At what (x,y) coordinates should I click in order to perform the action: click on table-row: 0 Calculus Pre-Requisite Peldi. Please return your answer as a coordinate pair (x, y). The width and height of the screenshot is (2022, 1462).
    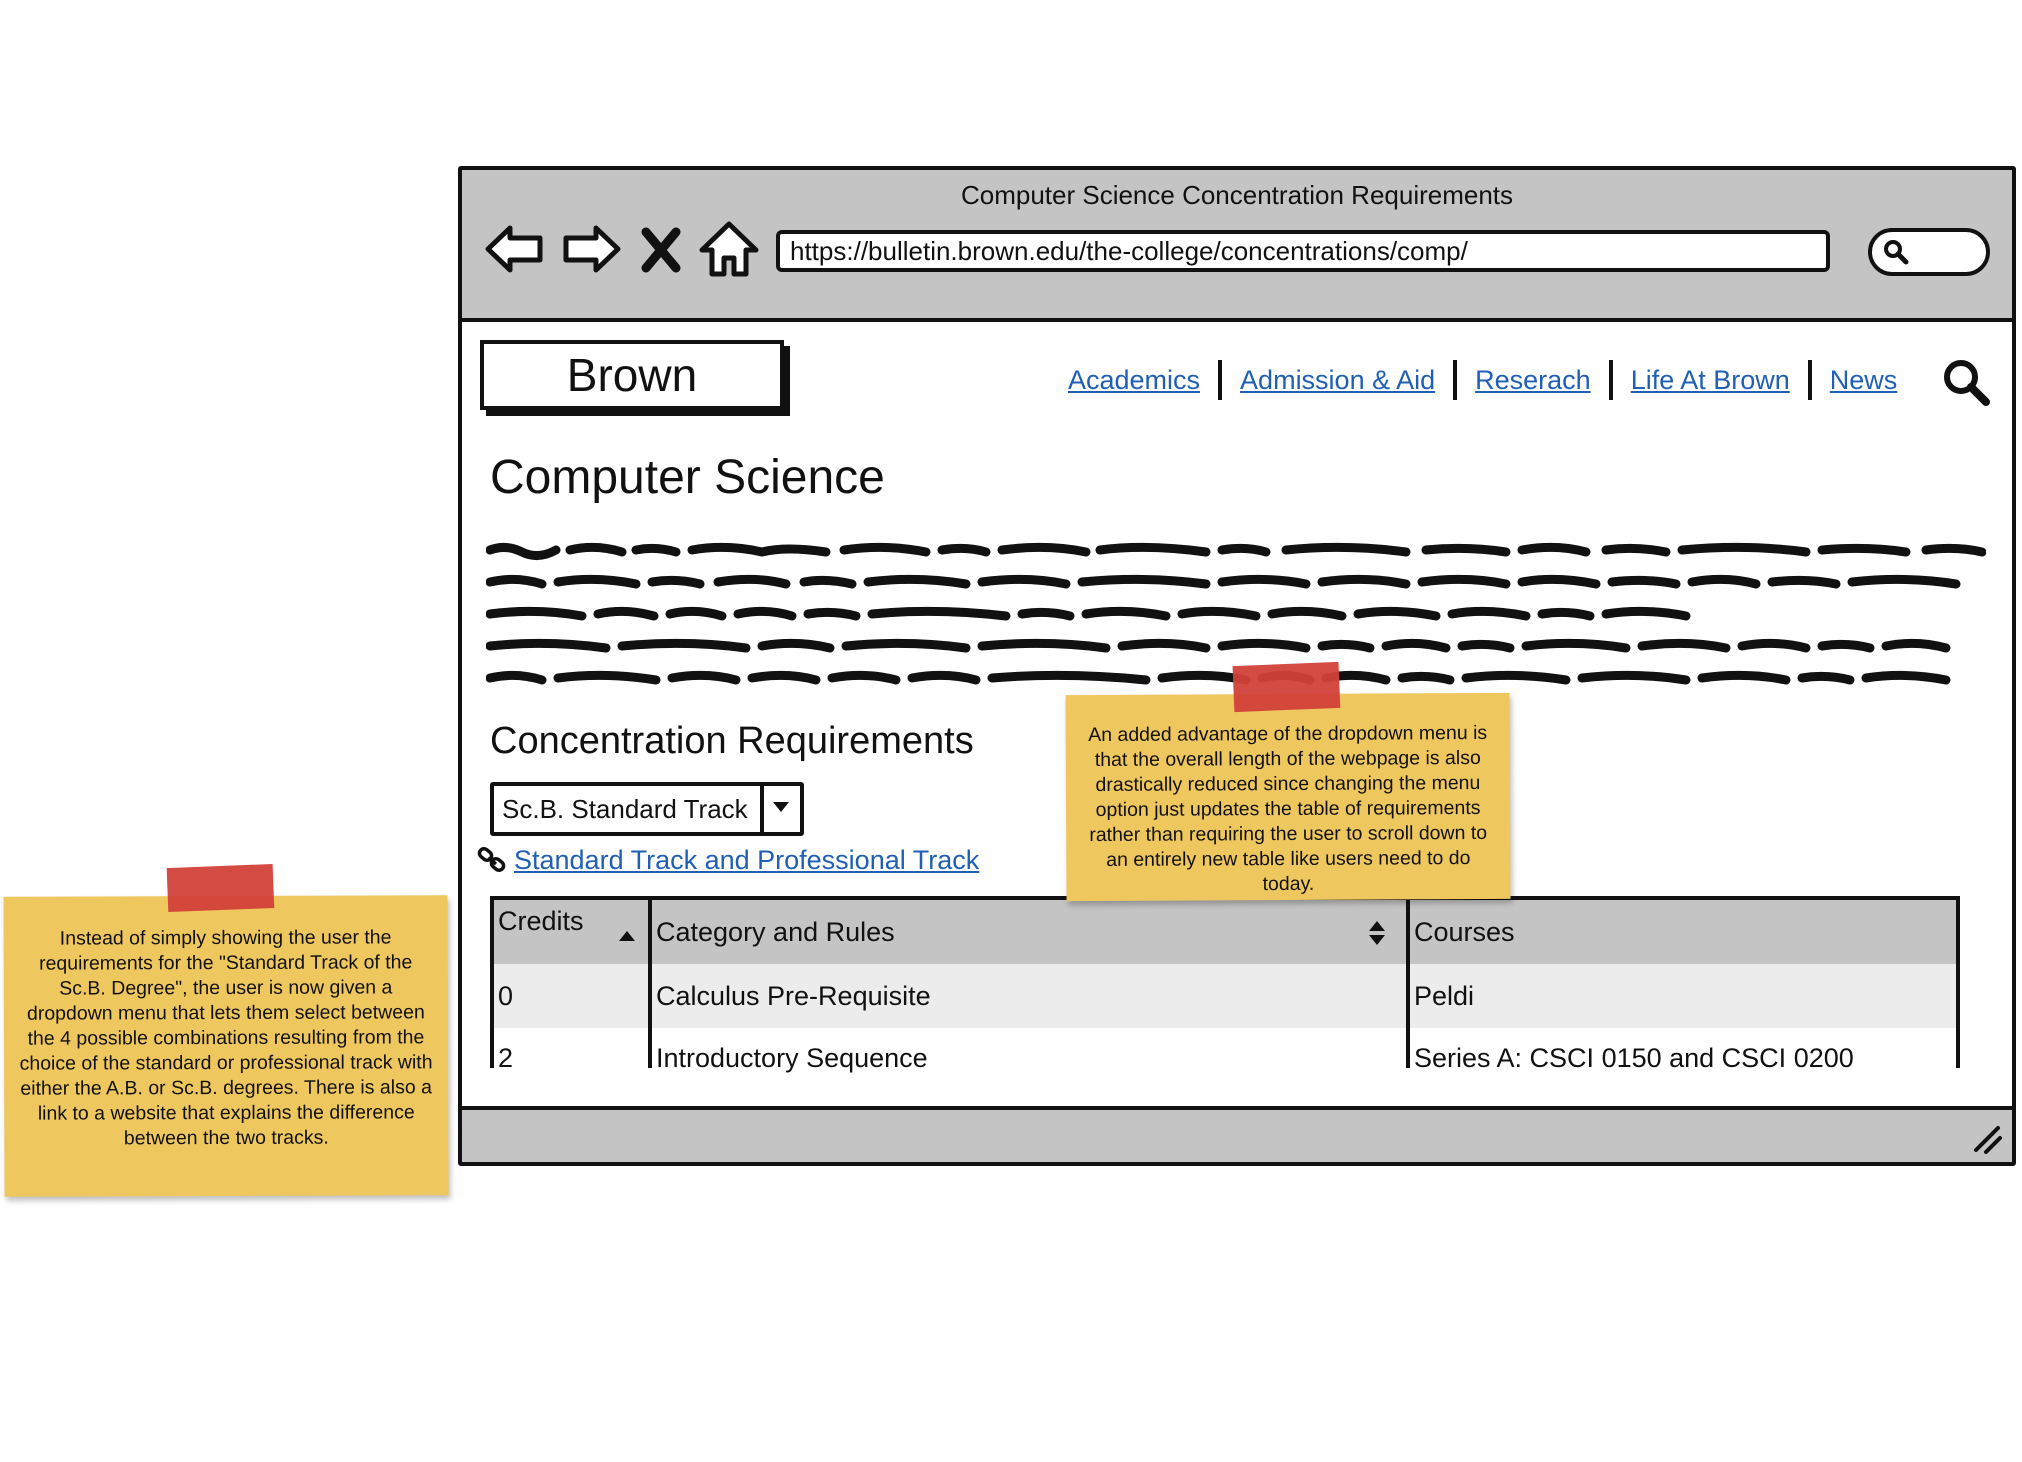
    Looking at the image, I should click on (1225, 996).